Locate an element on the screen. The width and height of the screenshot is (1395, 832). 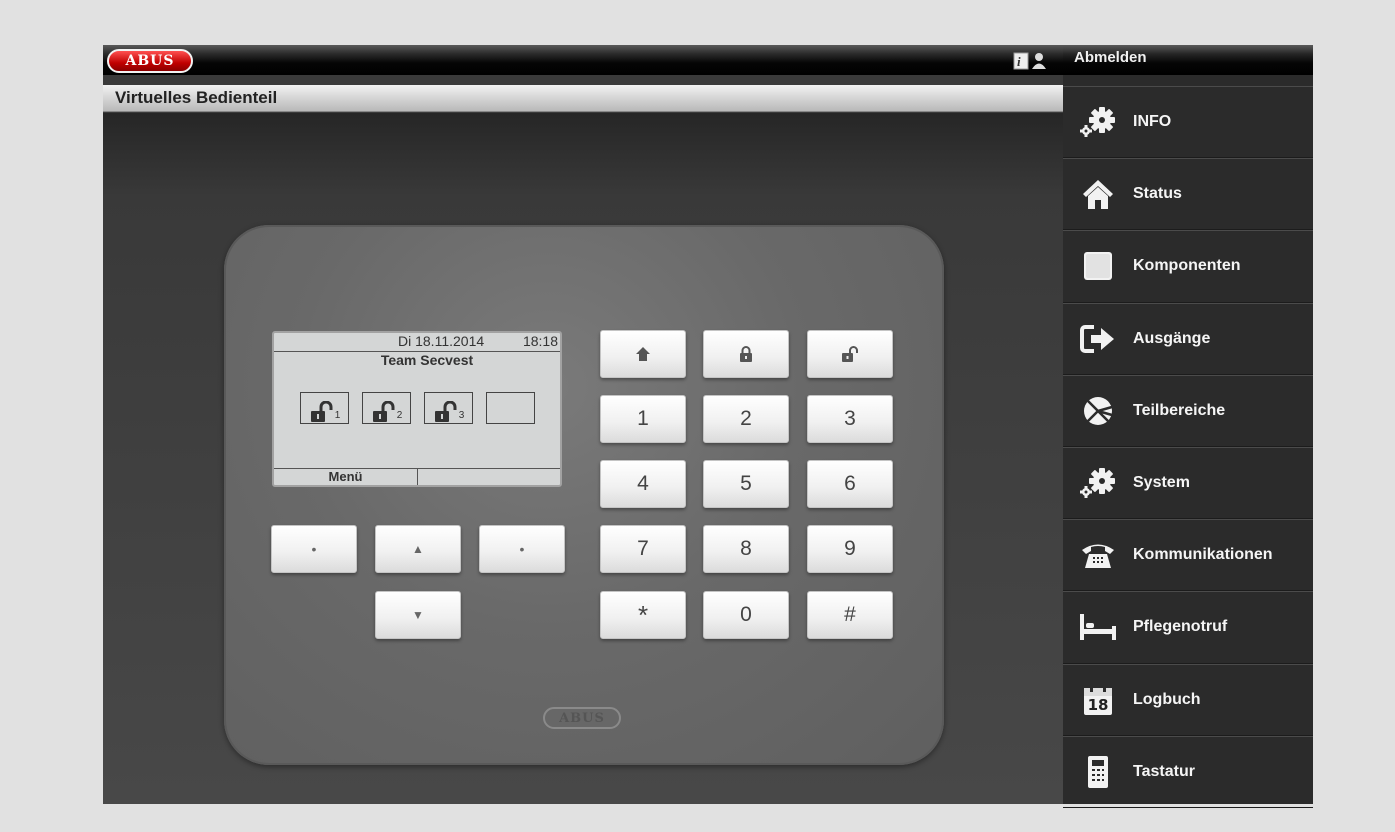
sidebar-item-label: System is located at coordinates (1161, 483).